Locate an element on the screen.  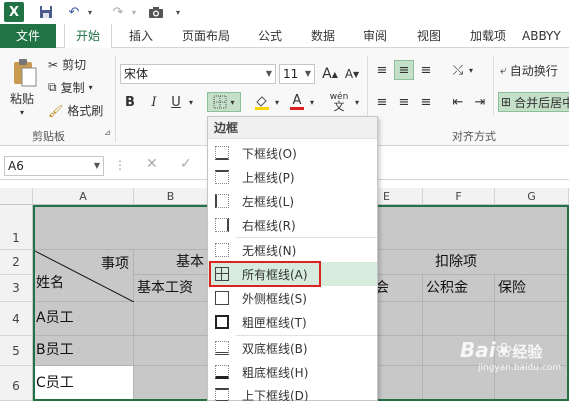
grow-font-button: A ▲ is located at coordinates (330, 74).